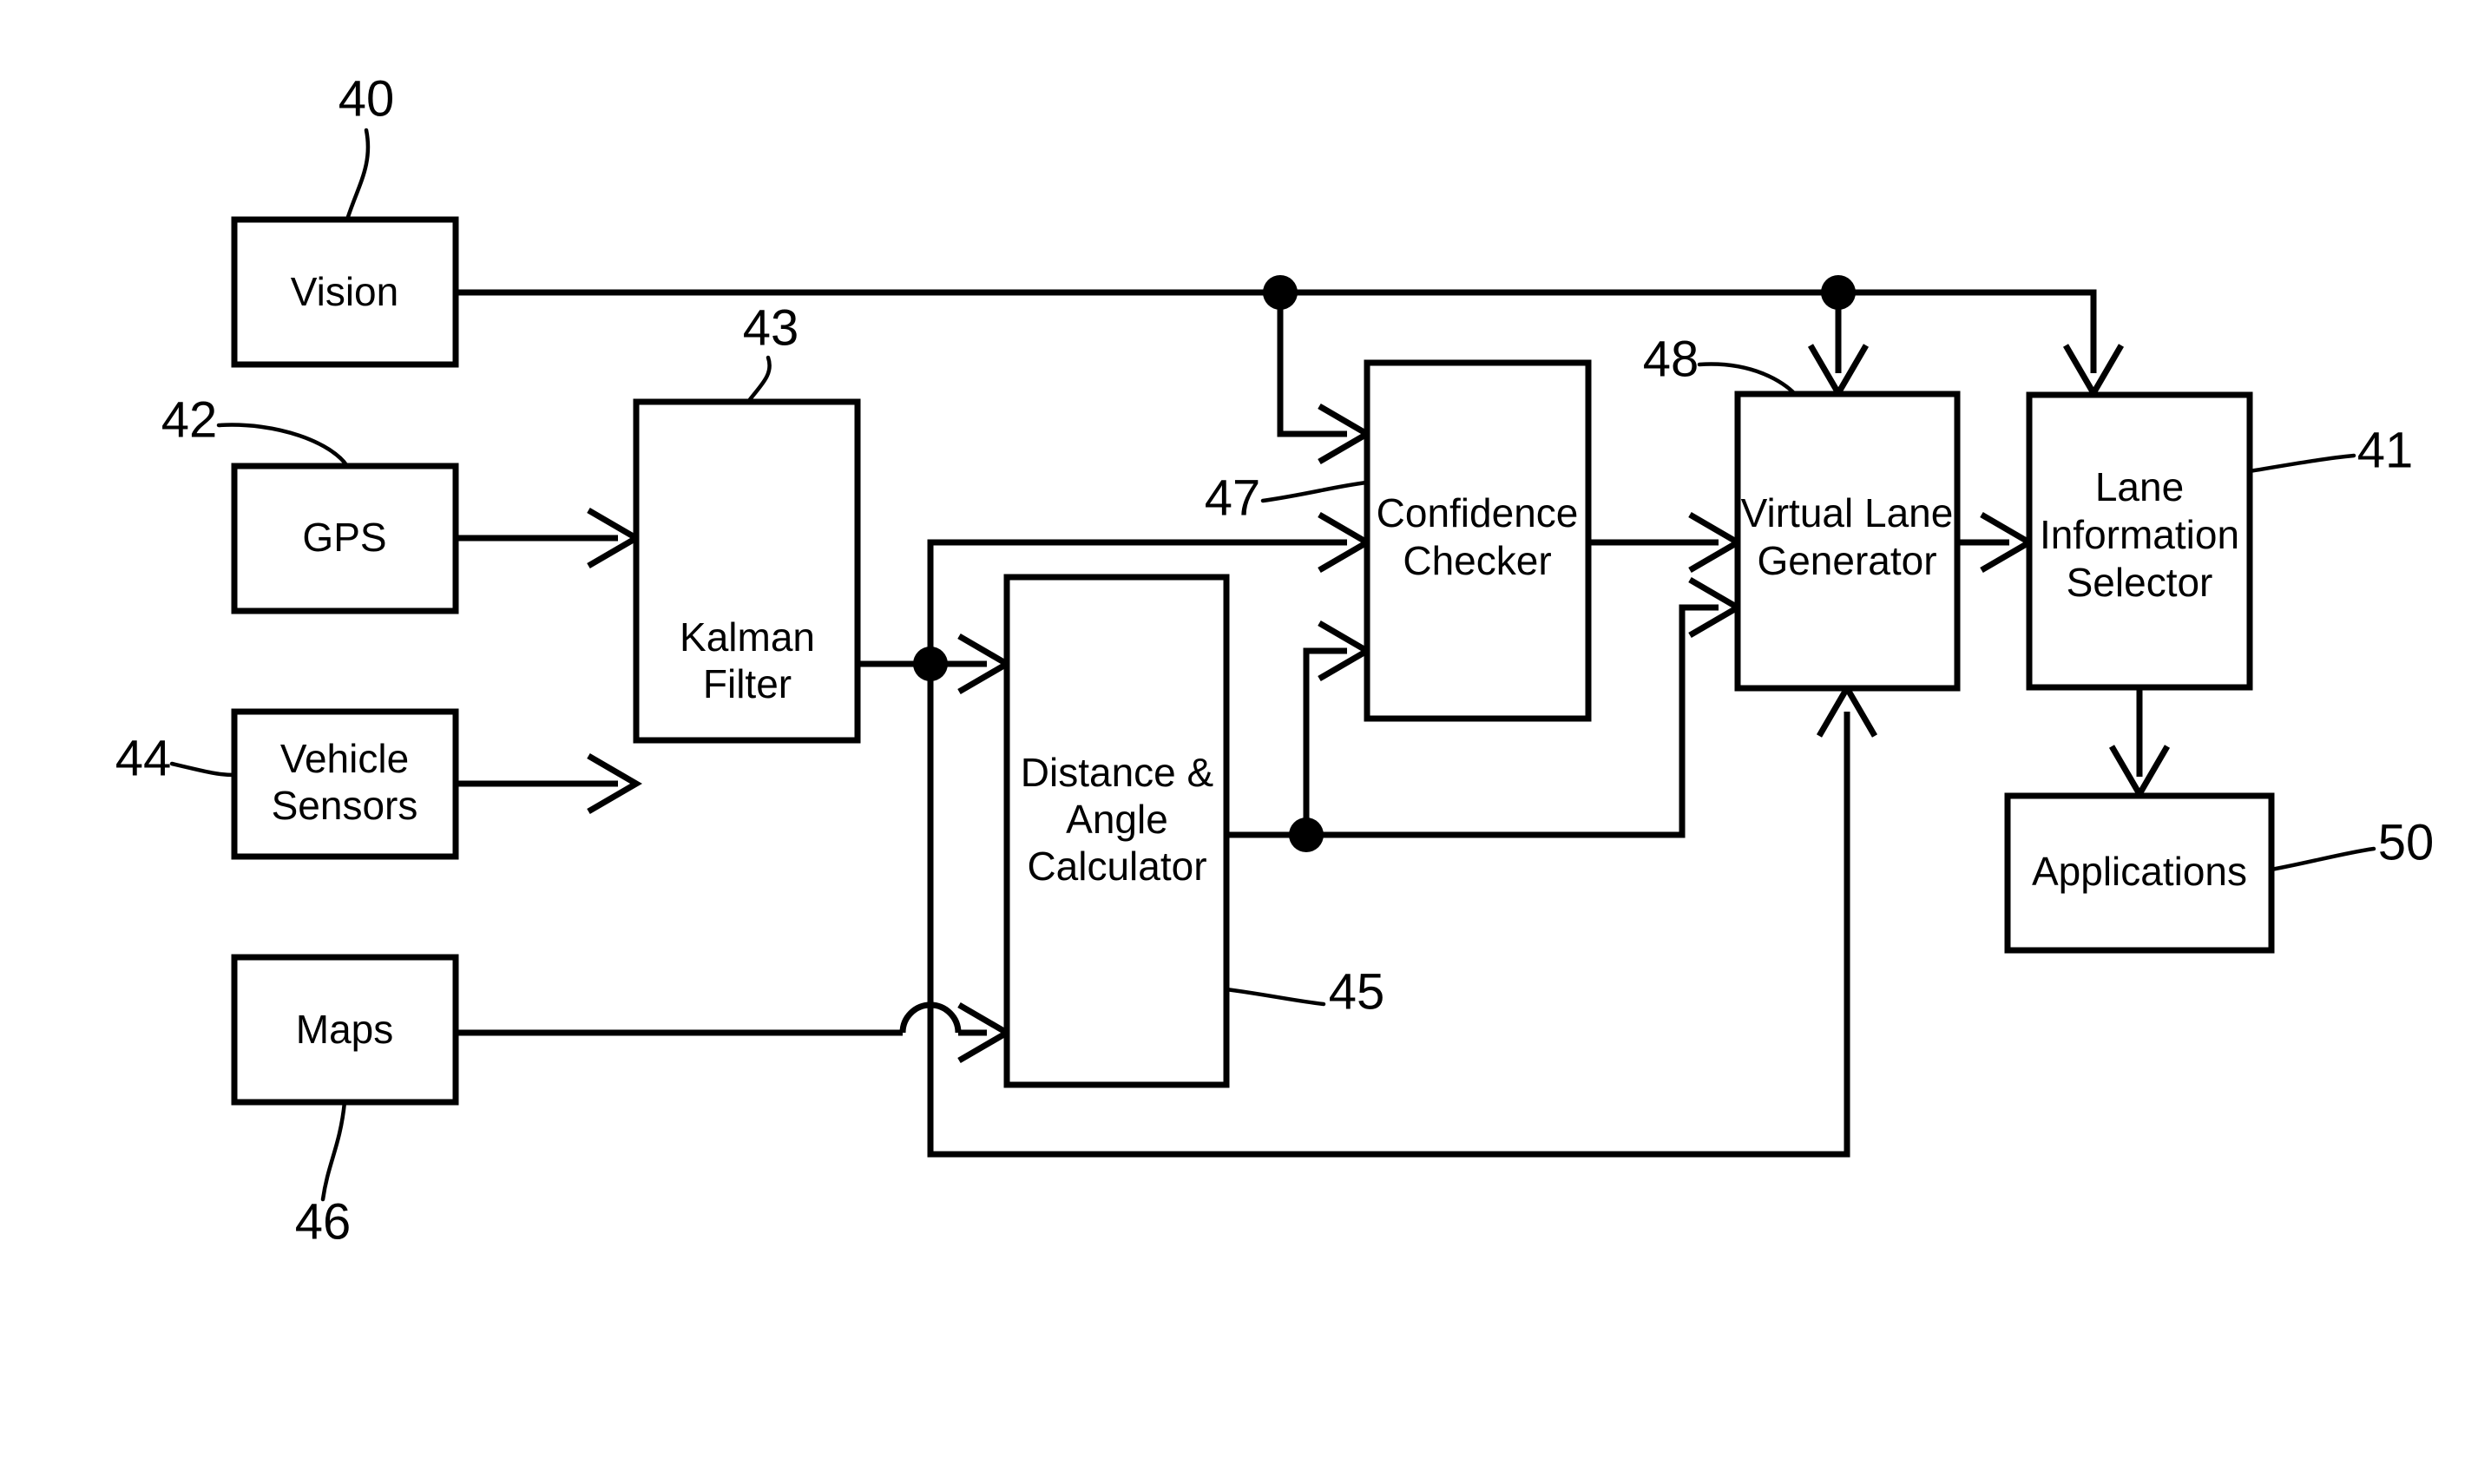 The width and height of the screenshot is (2491, 1484). Describe the element at coordinates (2406, 842) in the screenshot. I see `ref-numeral-50: 50` at that location.